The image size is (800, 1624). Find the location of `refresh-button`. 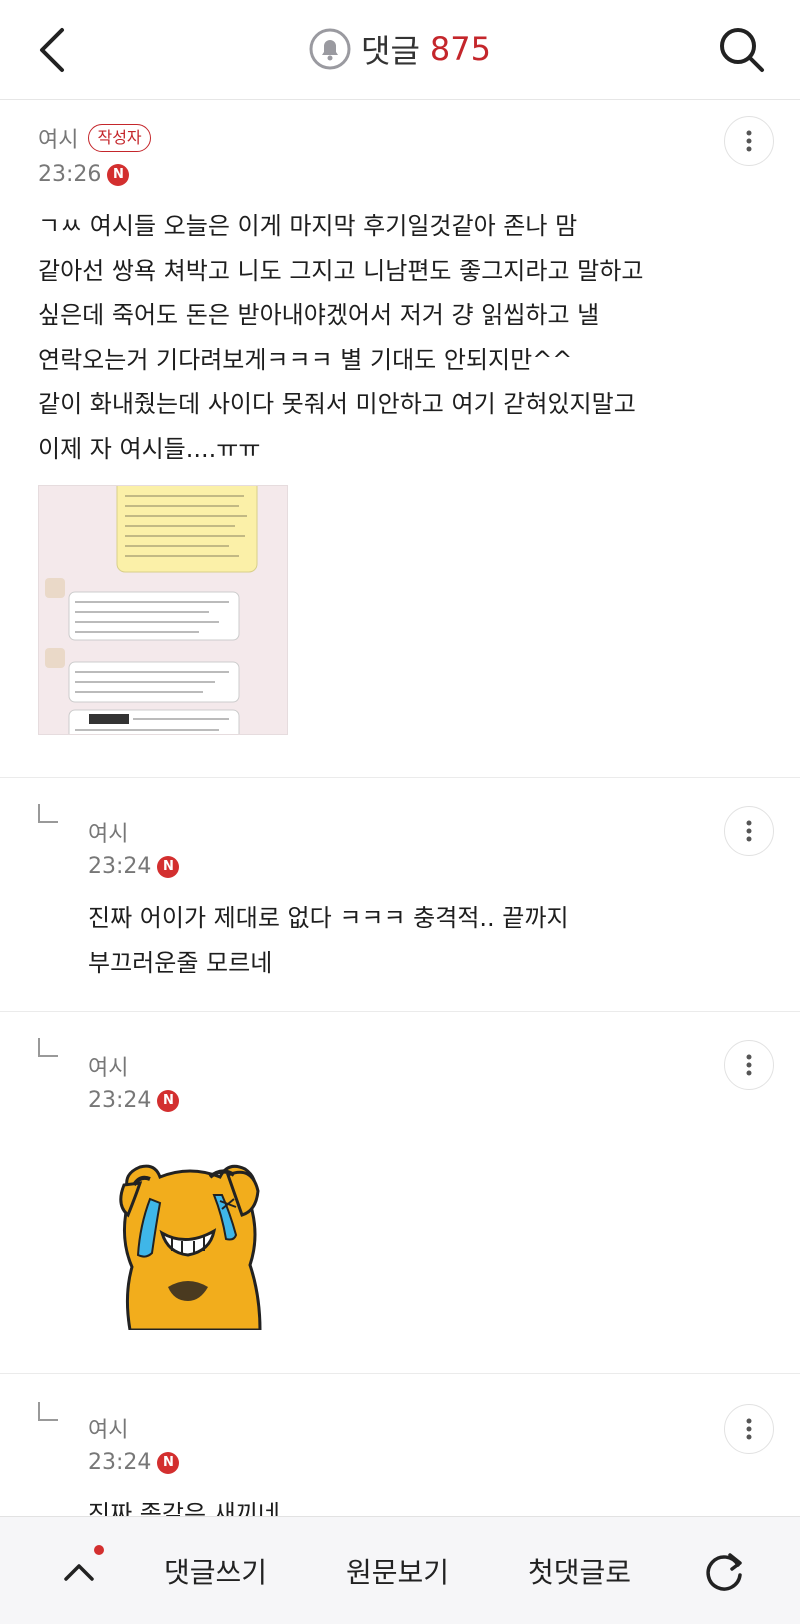

refresh-button is located at coordinates (724, 1571).